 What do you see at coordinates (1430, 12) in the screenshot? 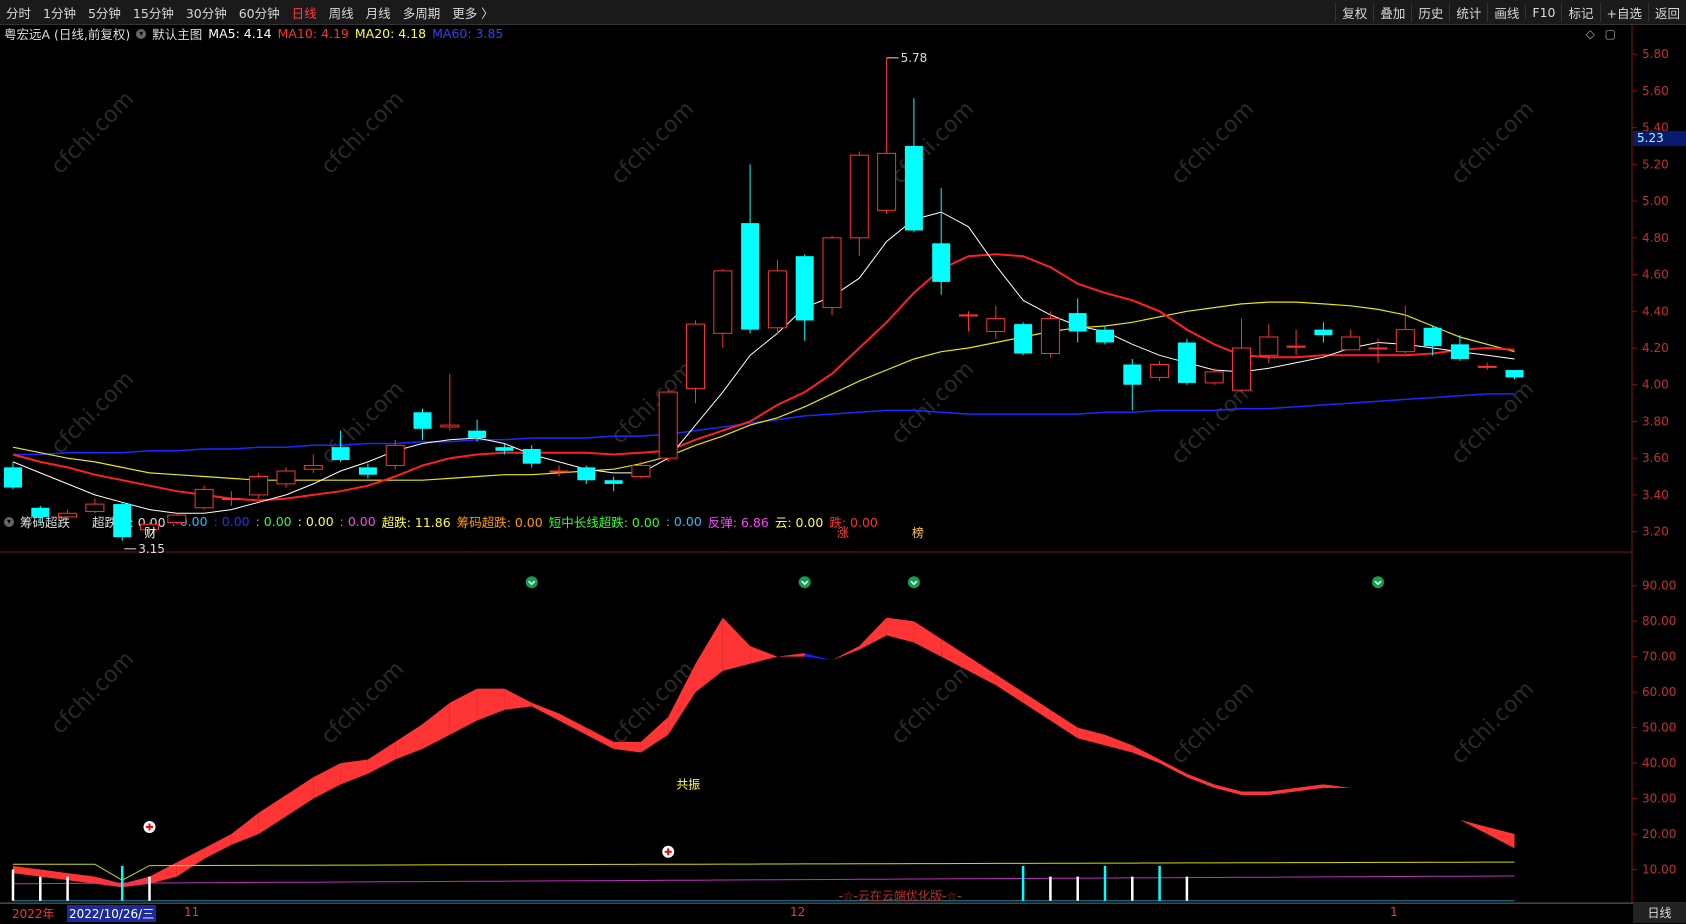
I see `toolbar-button-2: 历史` at bounding box center [1430, 12].